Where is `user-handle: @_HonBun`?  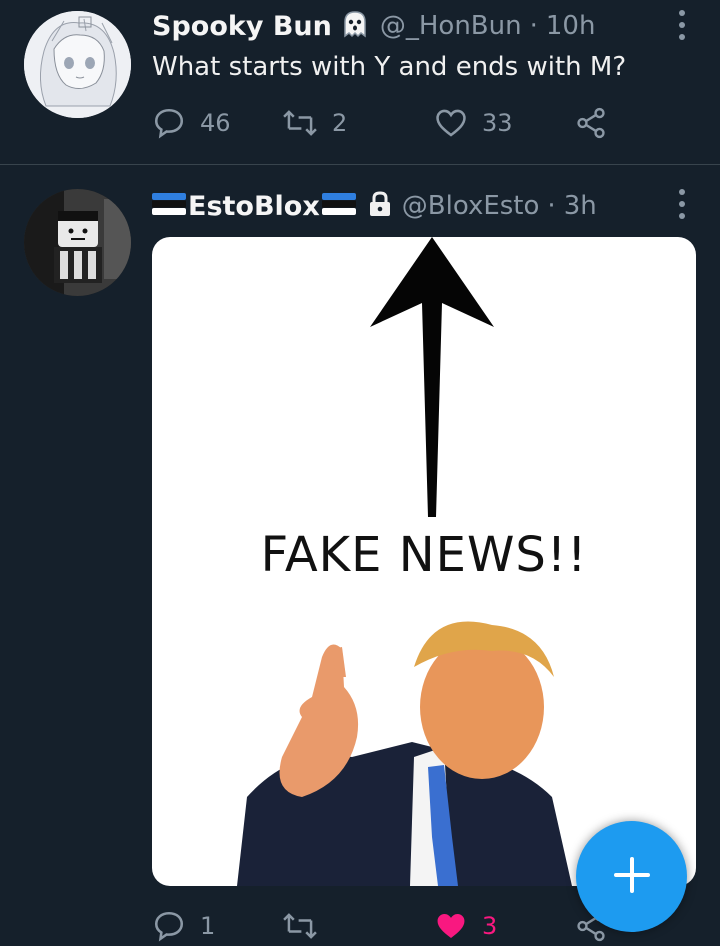
user-handle: @_HonBun is located at coordinates (451, 26).